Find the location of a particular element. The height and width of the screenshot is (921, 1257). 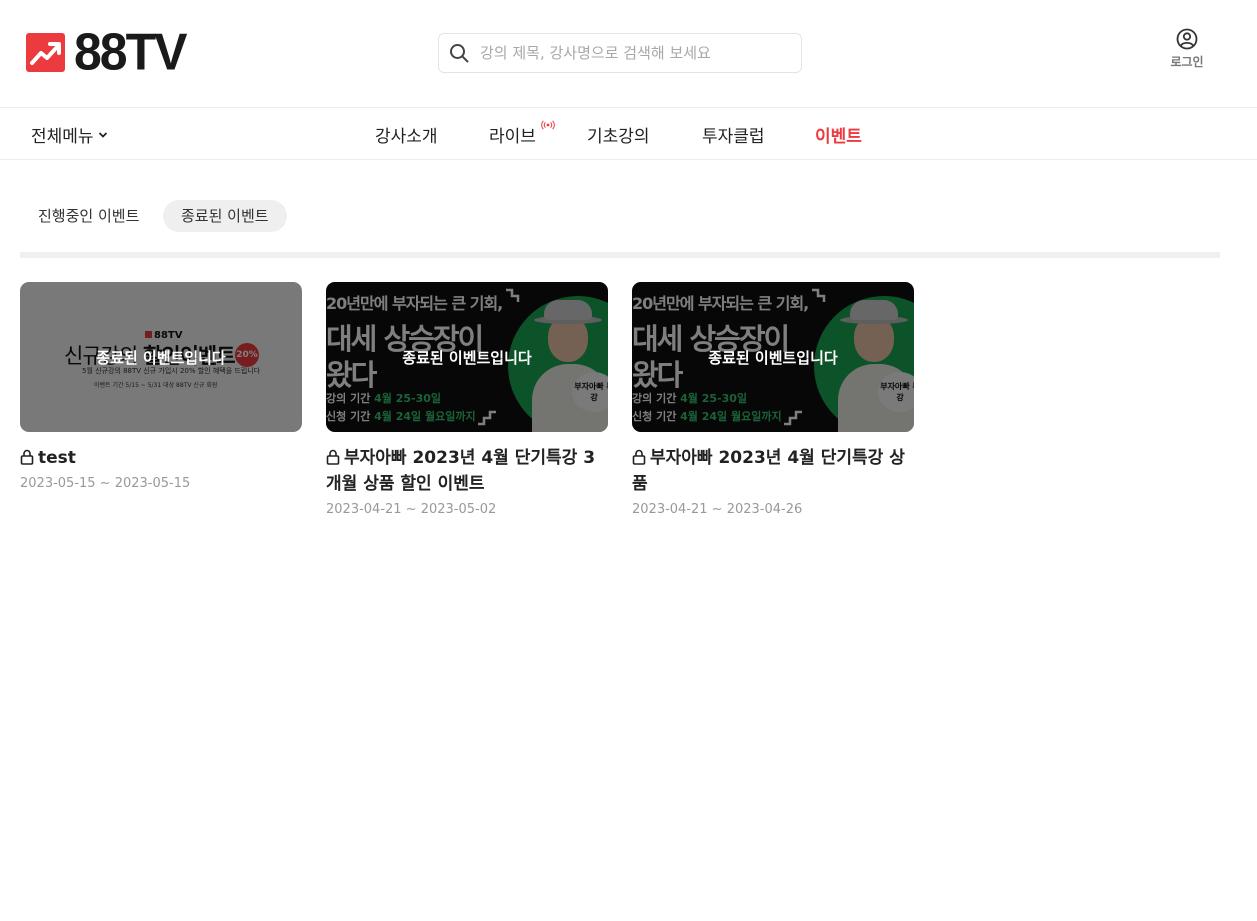

user-circle-icon is located at coordinates (1187, 39).